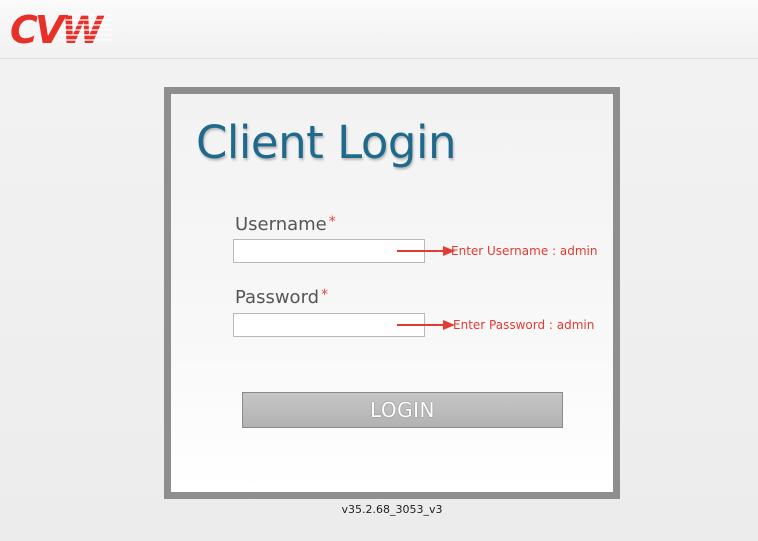  I want to click on password-label: Password, so click(277, 297).